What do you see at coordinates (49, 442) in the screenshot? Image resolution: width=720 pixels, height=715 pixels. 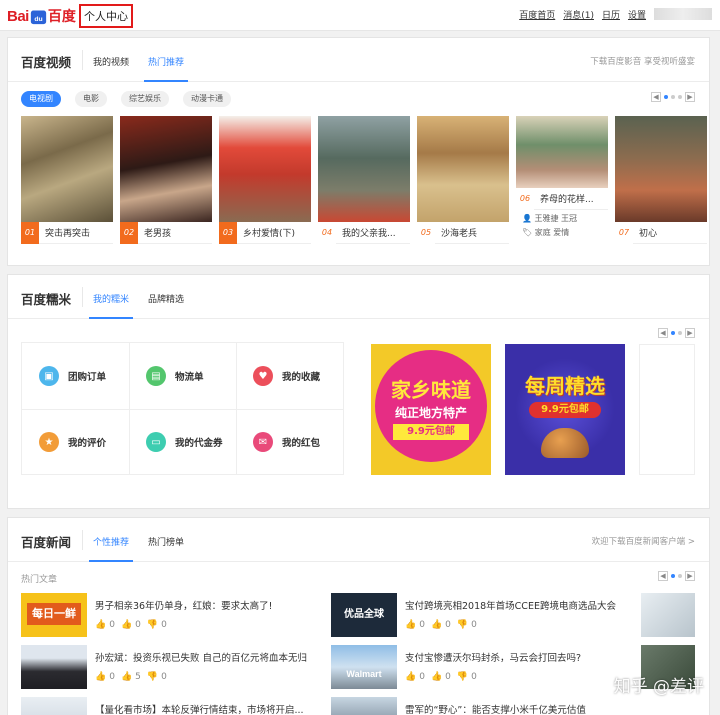 I see `comment-icon: ★` at bounding box center [49, 442].